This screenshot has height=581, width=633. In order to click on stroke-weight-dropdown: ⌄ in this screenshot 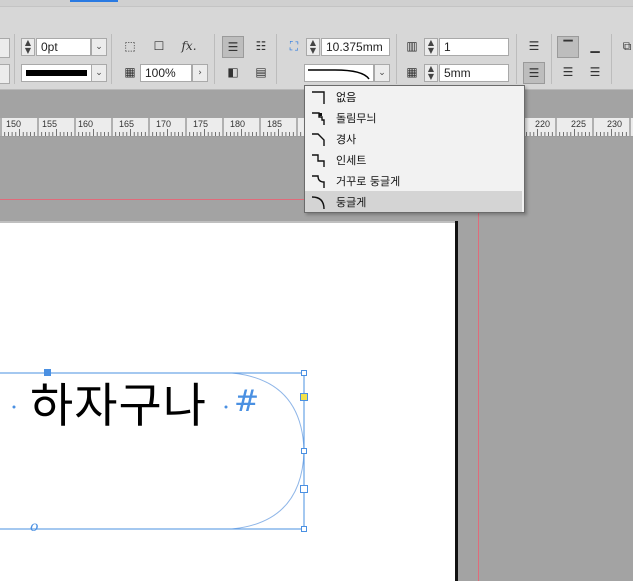, I will do `click(99, 47)`.